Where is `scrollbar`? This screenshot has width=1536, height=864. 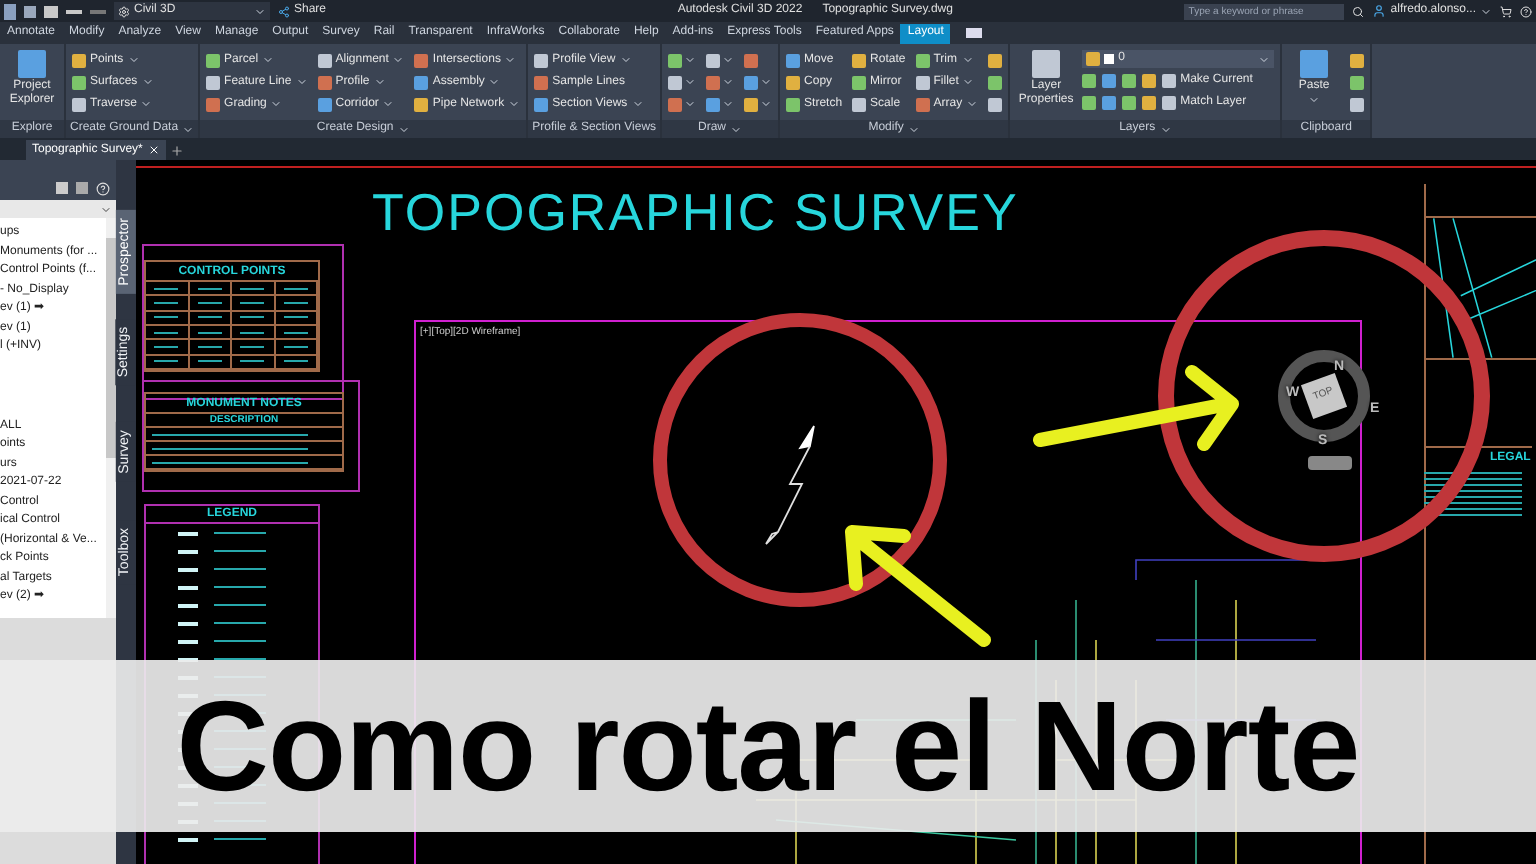 scrollbar is located at coordinates (111, 418).